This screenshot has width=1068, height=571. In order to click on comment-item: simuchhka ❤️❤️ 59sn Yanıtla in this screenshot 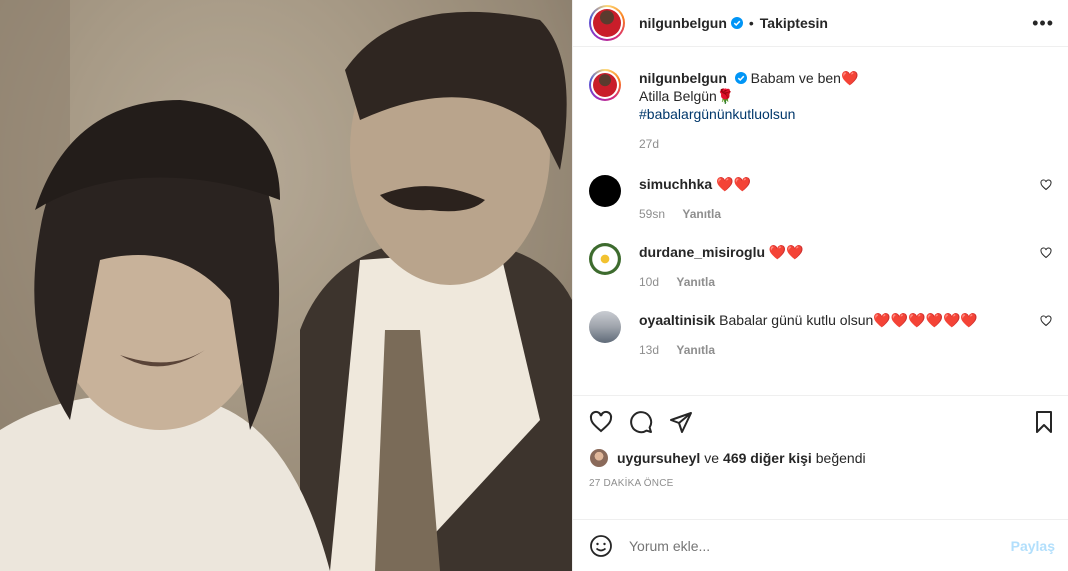, I will do `click(820, 198)`.